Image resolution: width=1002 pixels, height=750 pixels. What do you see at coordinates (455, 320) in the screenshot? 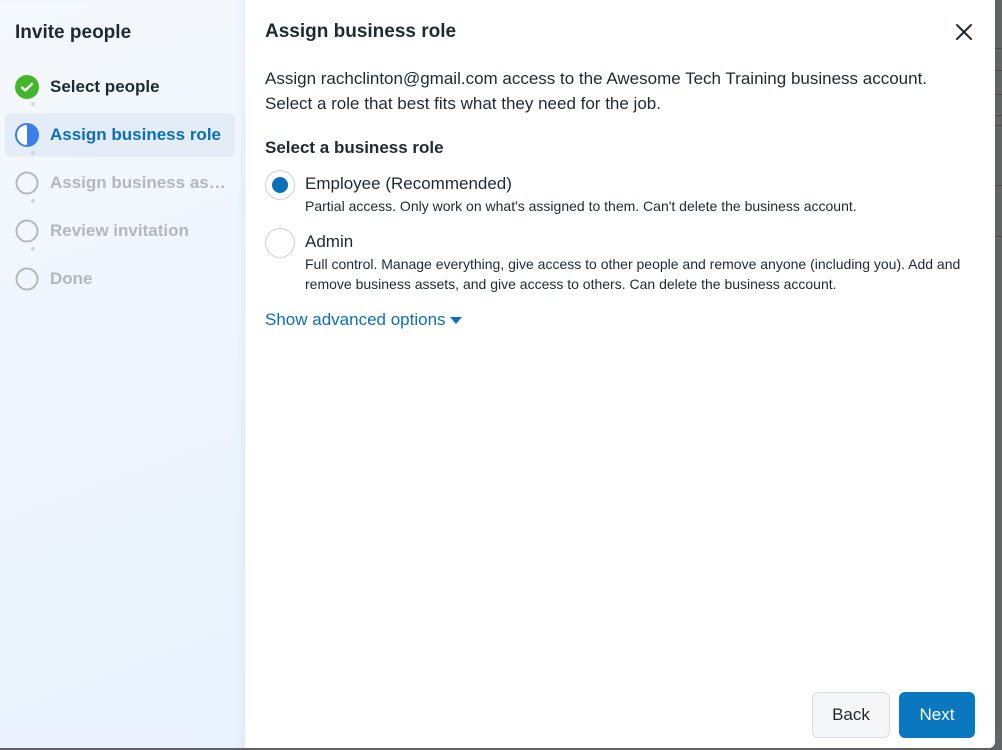
I see `caret-down-icon` at bounding box center [455, 320].